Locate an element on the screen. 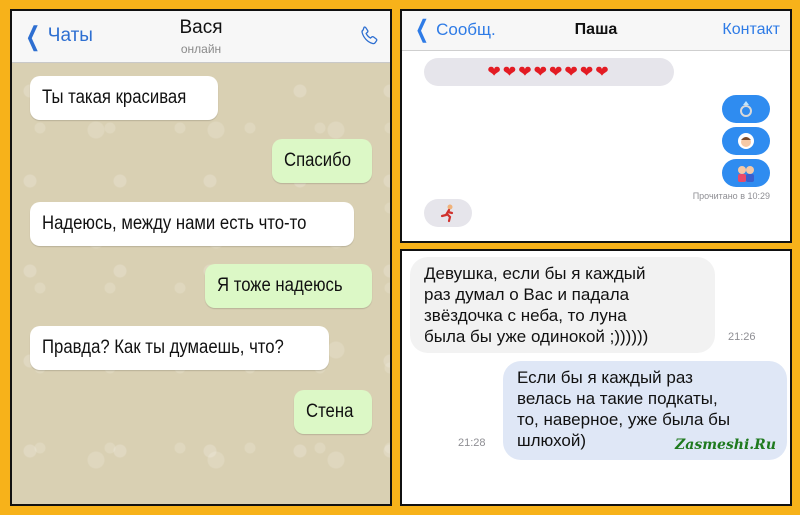 The width and height of the screenshot is (800, 515). message-bubble-outgoing: Стена is located at coordinates (333, 412).